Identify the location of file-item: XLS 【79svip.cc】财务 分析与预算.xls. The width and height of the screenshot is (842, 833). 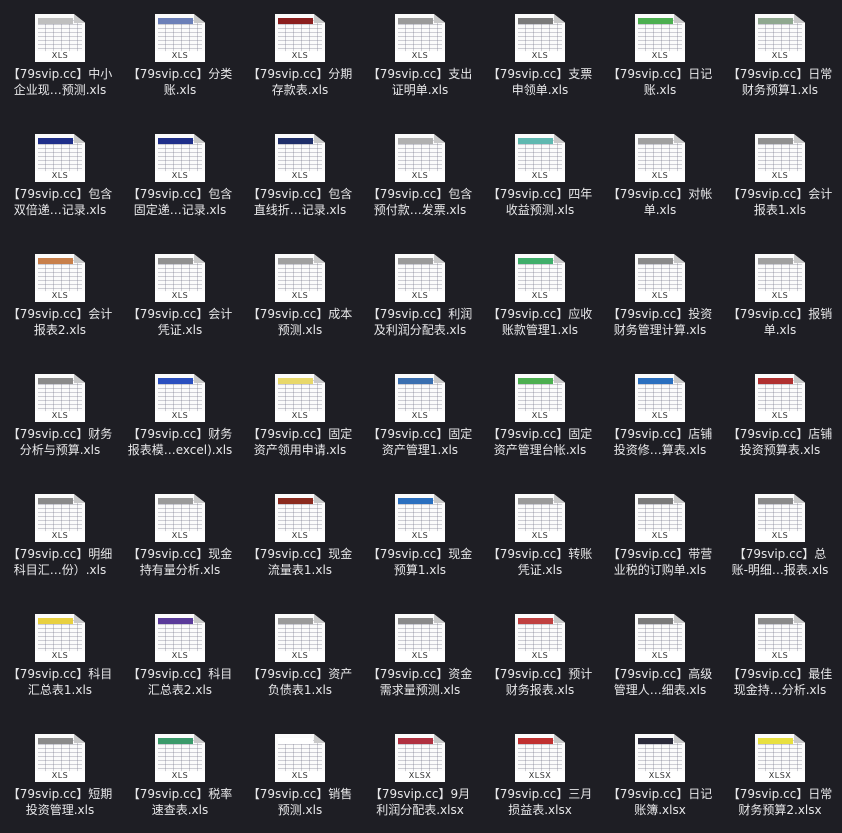
(60, 415).